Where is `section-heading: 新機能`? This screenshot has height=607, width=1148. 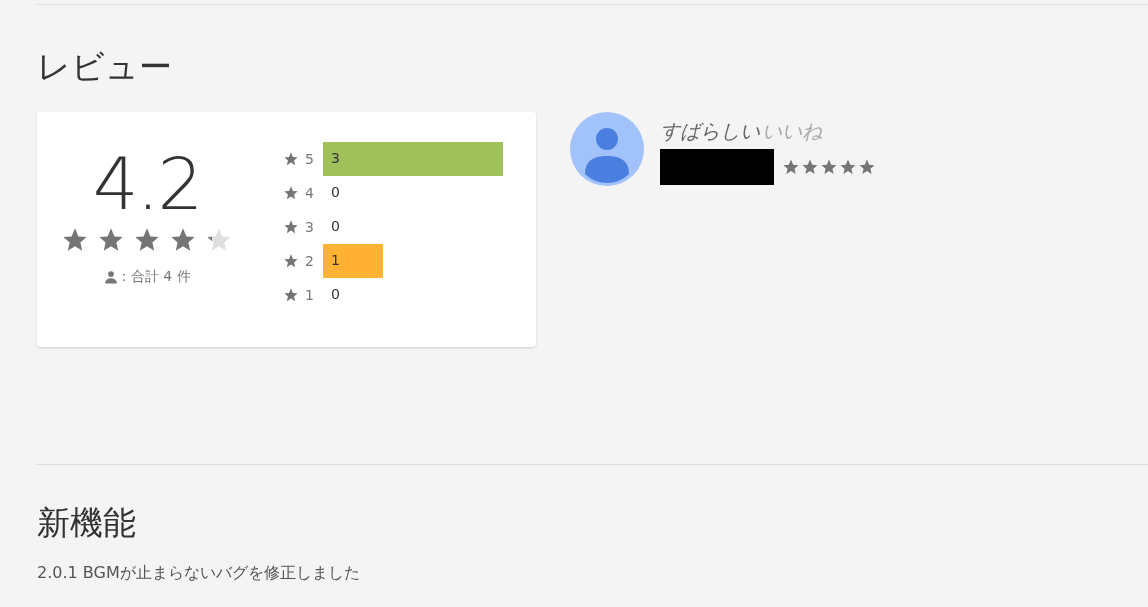
section-heading: 新機能 is located at coordinates (87, 523).